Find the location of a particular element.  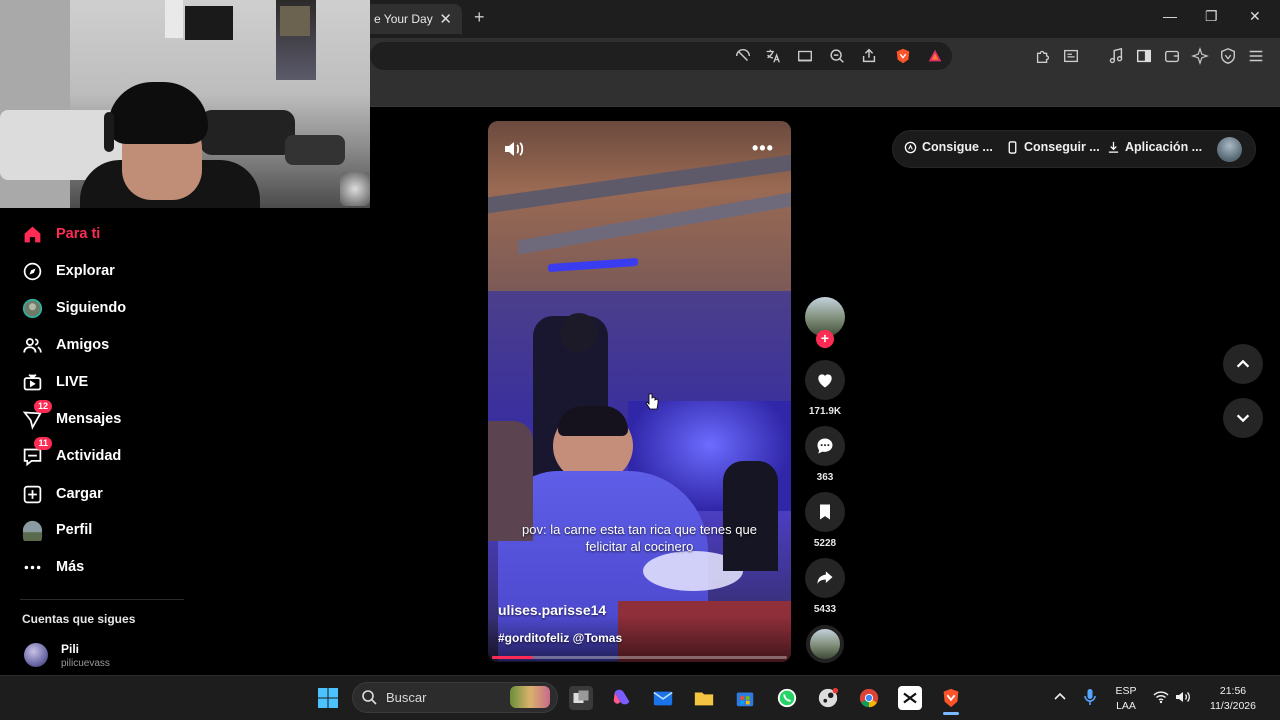

like-action: 171.9K is located at coordinates (825, 388).